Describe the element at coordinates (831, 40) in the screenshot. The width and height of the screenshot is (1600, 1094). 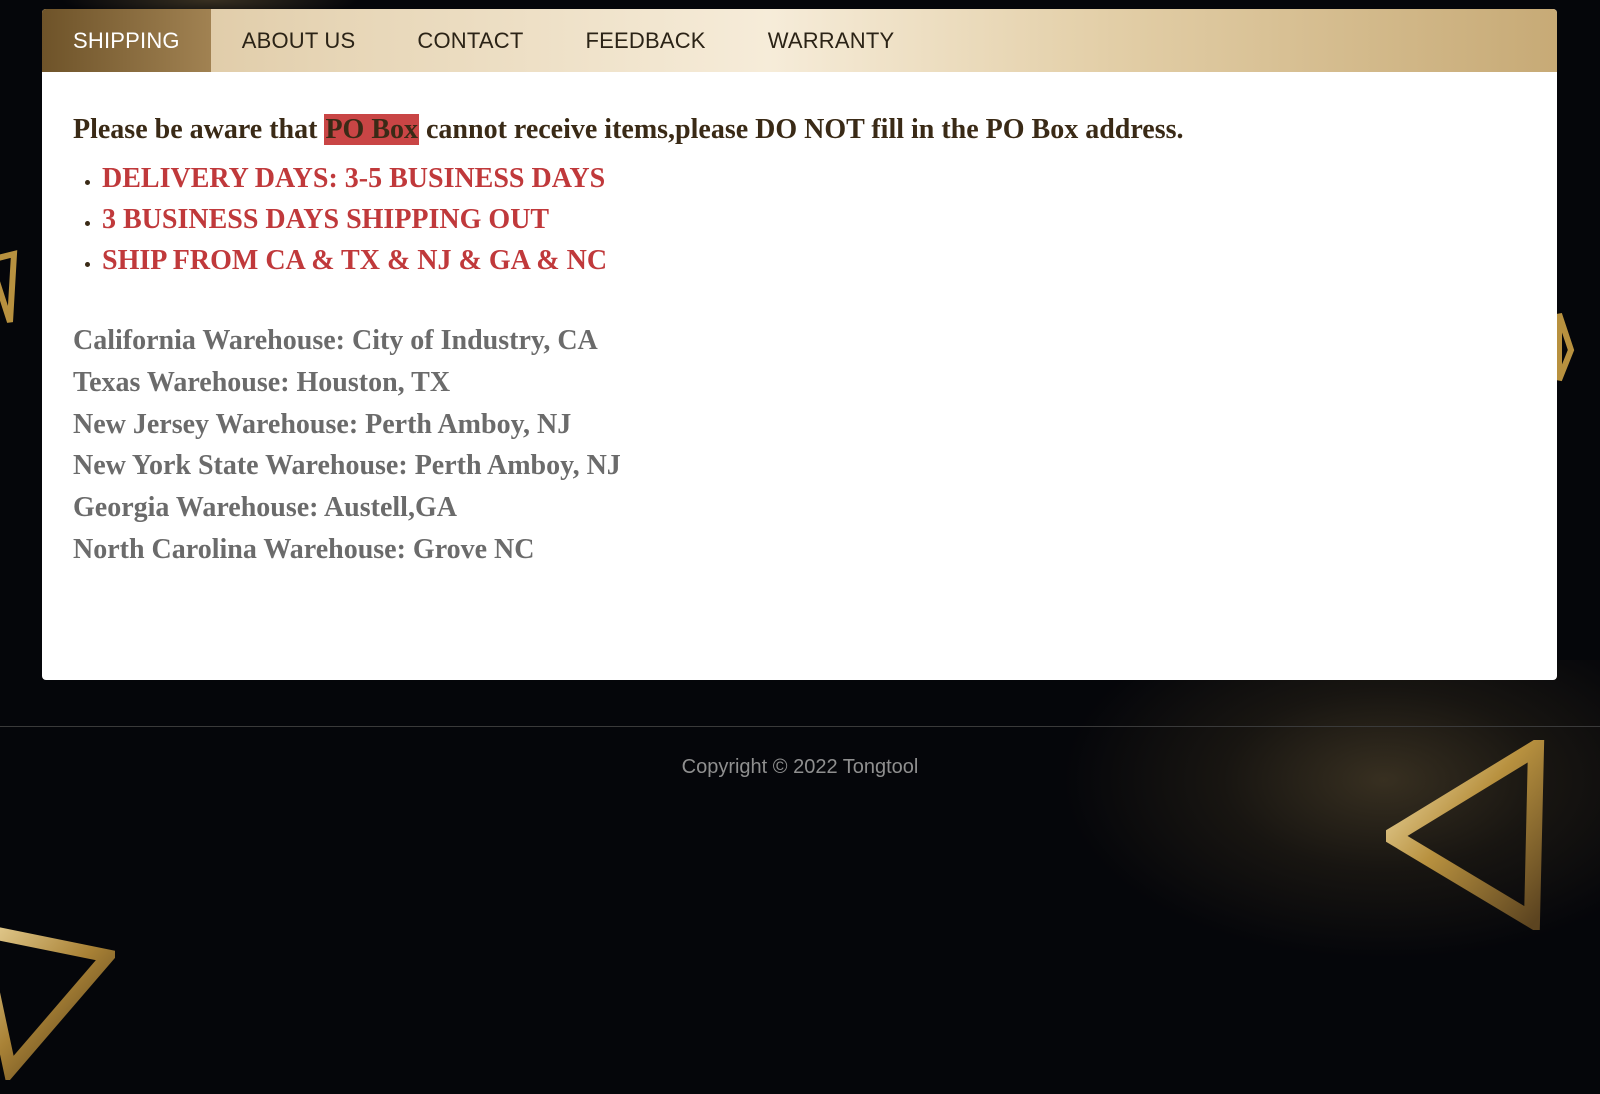
I see `tab-warranty: WARRANTY` at that location.